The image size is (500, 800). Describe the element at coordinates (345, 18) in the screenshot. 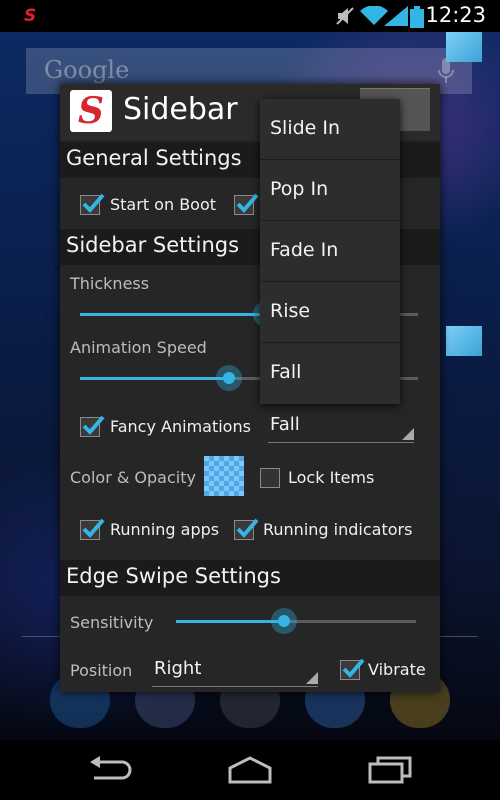

I see `mute-icon` at that location.